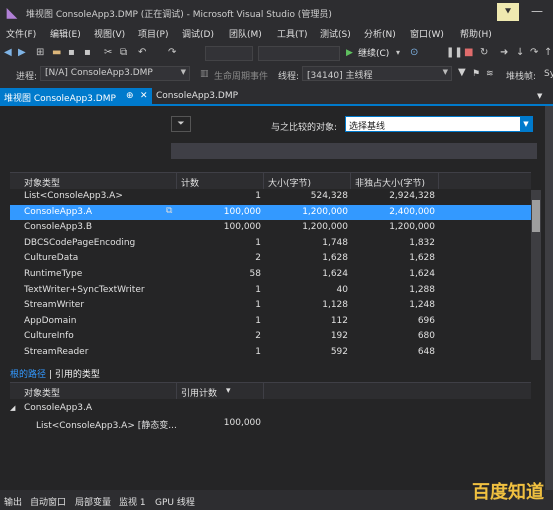  I want to click on tree-row: List<ConsoleApp3.A> [静态变... 100,000, so click(270, 424).